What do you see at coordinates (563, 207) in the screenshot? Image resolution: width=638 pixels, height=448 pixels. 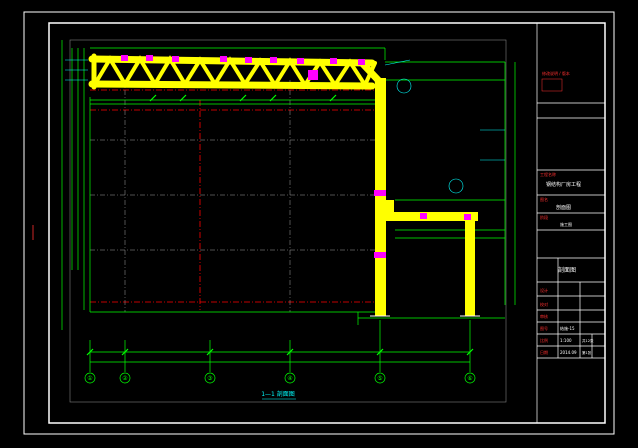 I see `drawing-name-top: 剖面图` at bounding box center [563, 207].